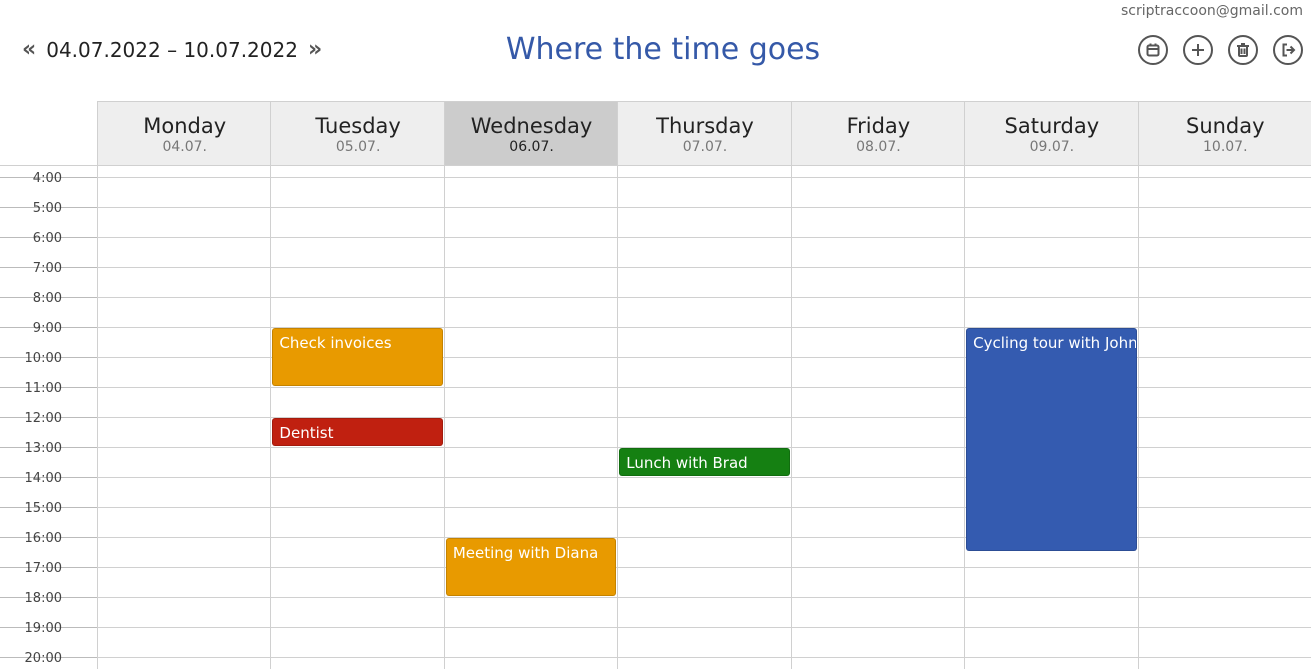  What do you see at coordinates (47, 178) in the screenshot?
I see `hour-label: 4:00` at bounding box center [47, 178].